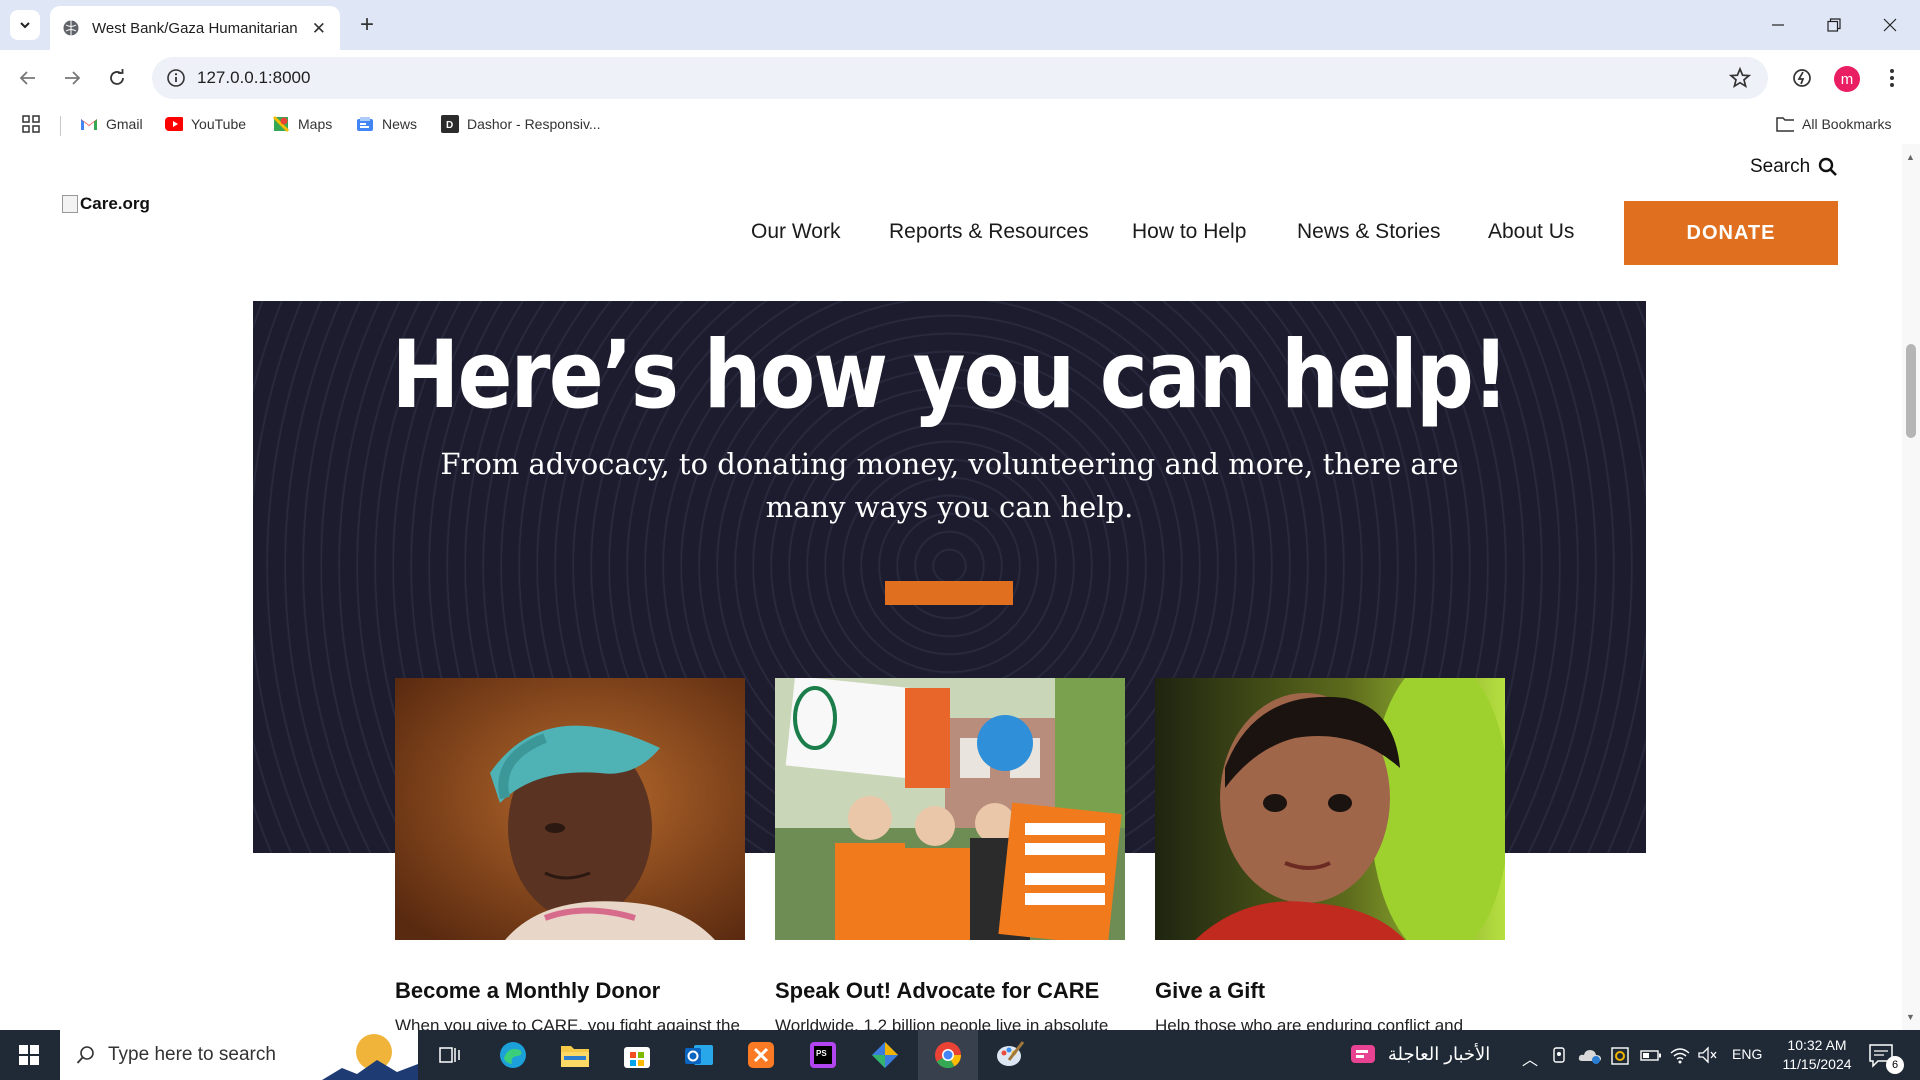 Image resolution: width=1920 pixels, height=1080 pixels. I want to click on taskbar-paint, so click(1010, 1055).